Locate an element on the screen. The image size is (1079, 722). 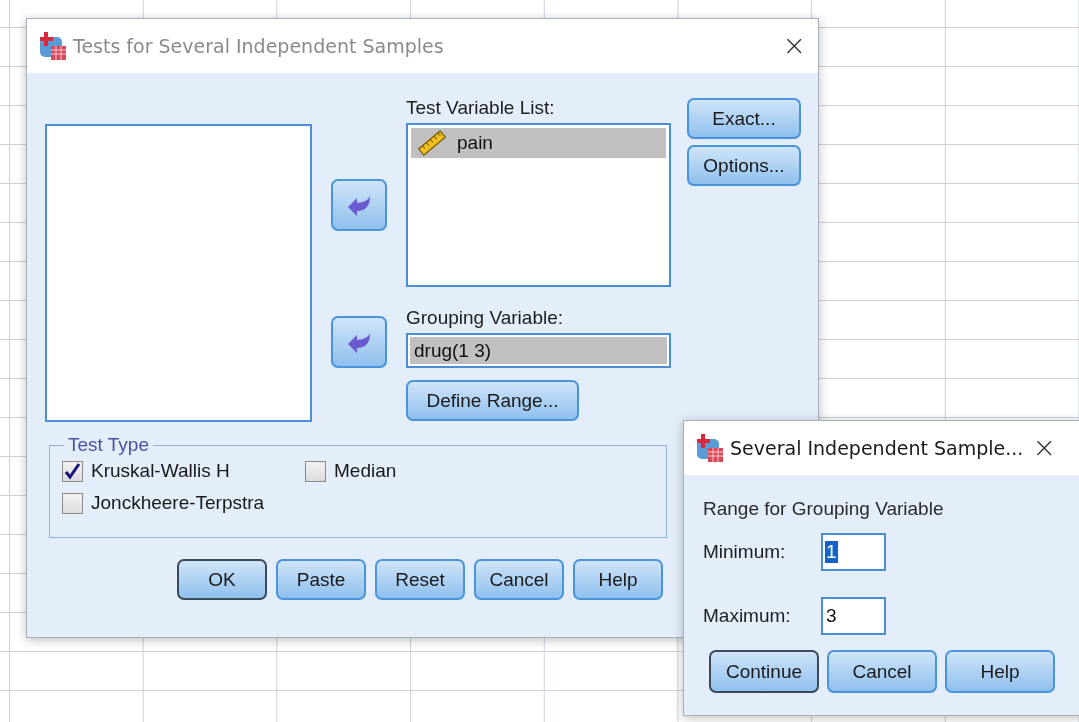
window-title: Tests for Several Independent Samples is located at coordinates (259, 46).